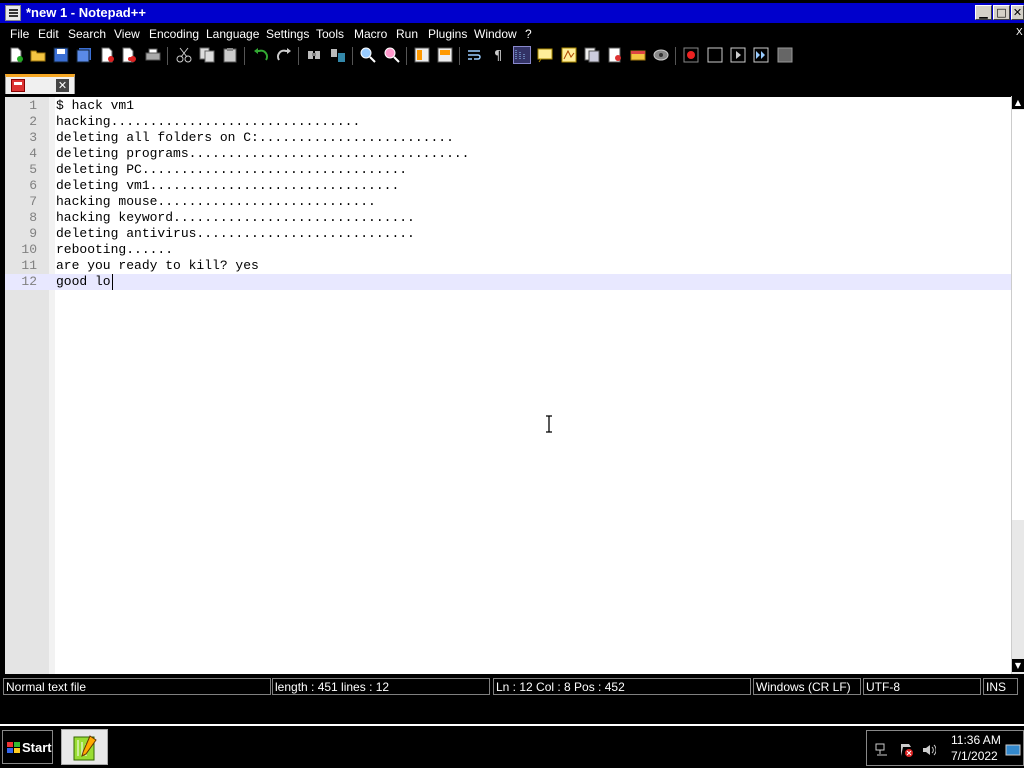 The width and height of the screenshot is (1024, 768). Describe the element at coordinates (48, 34) in the screenshot. I see `menu-edit: Edit` at that location.